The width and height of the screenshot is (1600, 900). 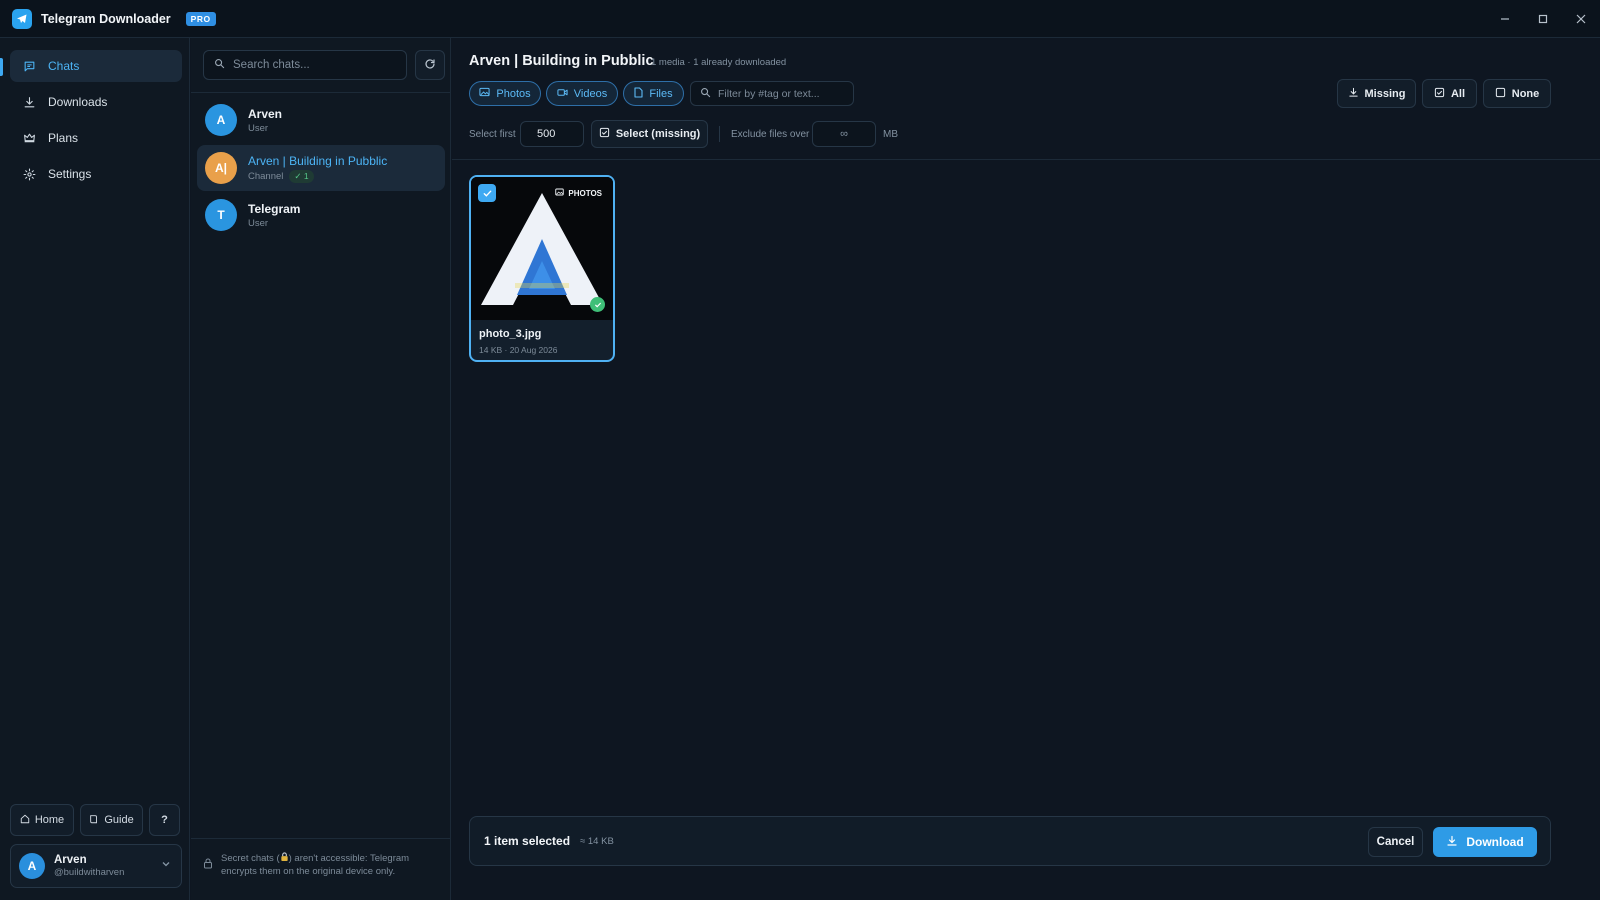 What do you see at coordinates (96, 66) in the screenshot?
I see `nav-item-chats: Chats` at bounding box center [96, 66].